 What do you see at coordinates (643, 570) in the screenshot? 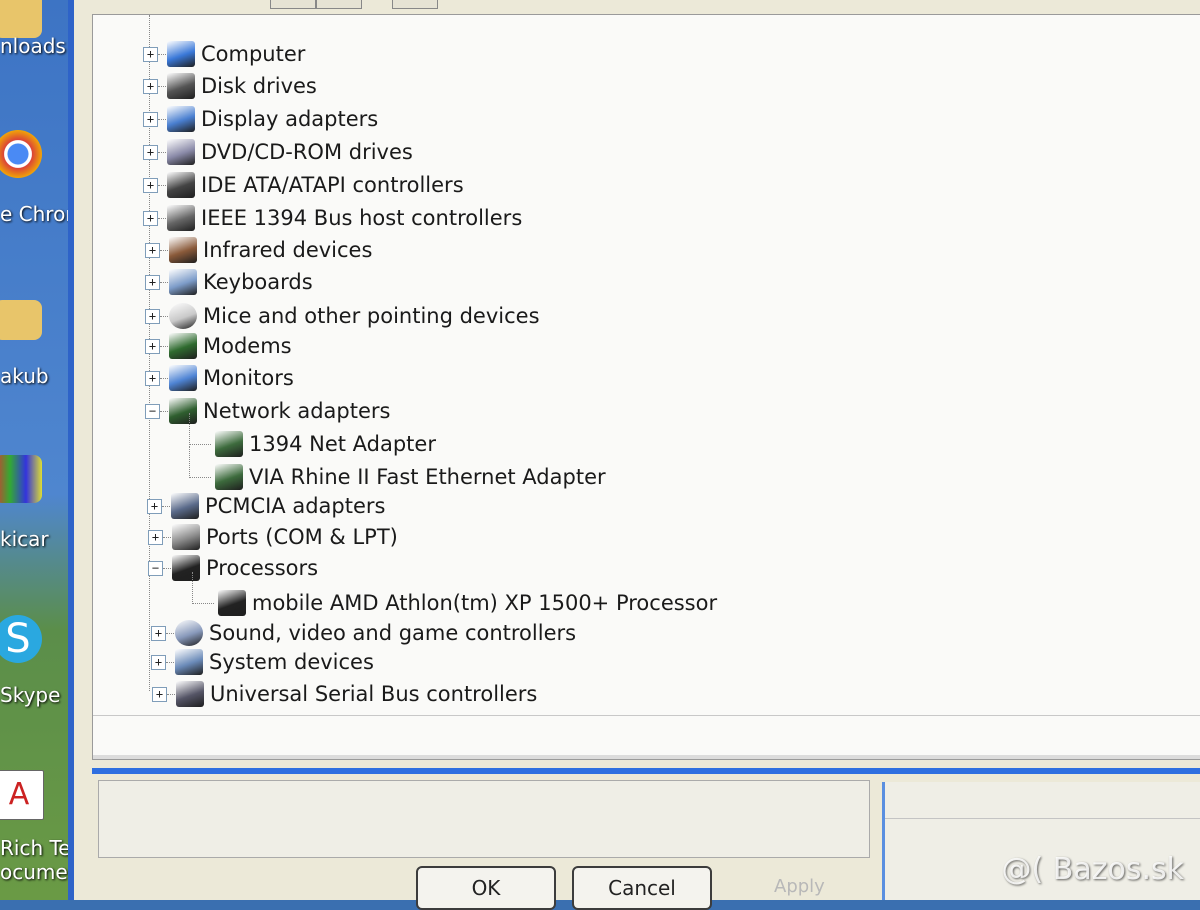
I see `tree-category: − Processors` at bounding box center [643, 570].